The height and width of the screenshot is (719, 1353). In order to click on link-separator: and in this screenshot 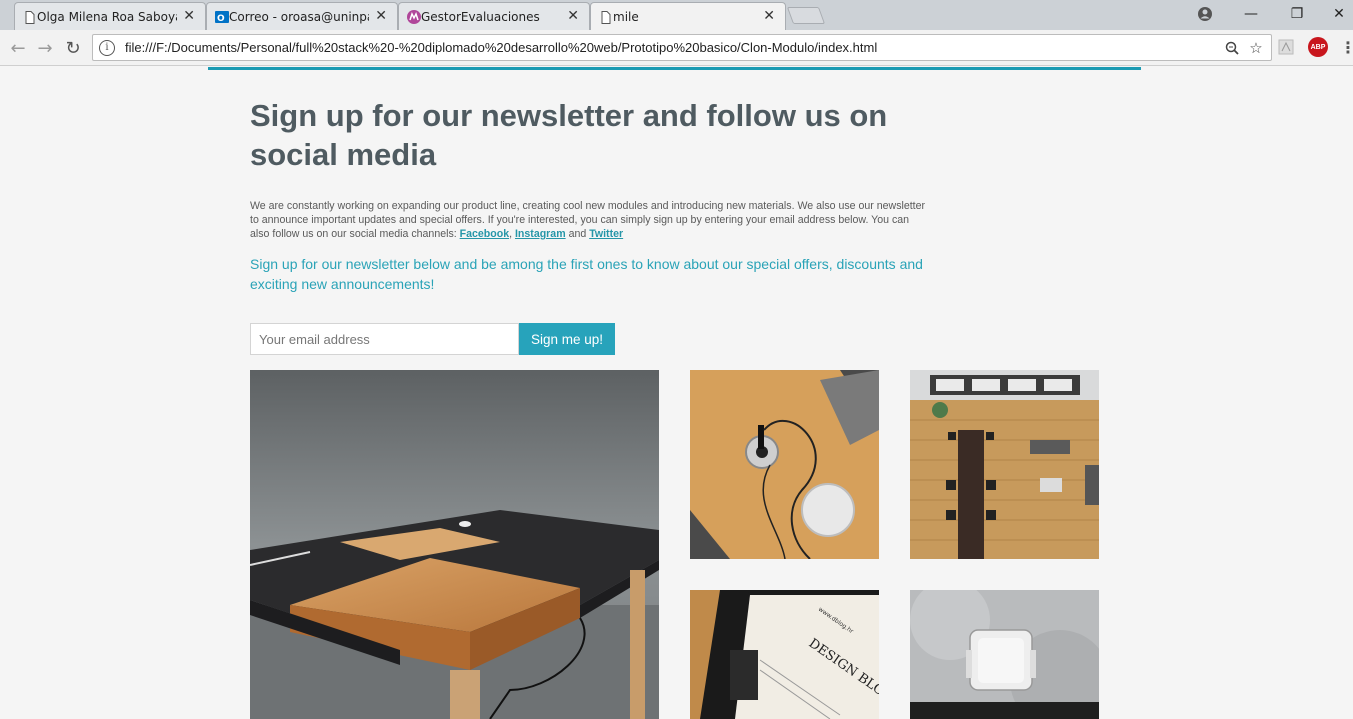, I will do `click(577, 234)`.